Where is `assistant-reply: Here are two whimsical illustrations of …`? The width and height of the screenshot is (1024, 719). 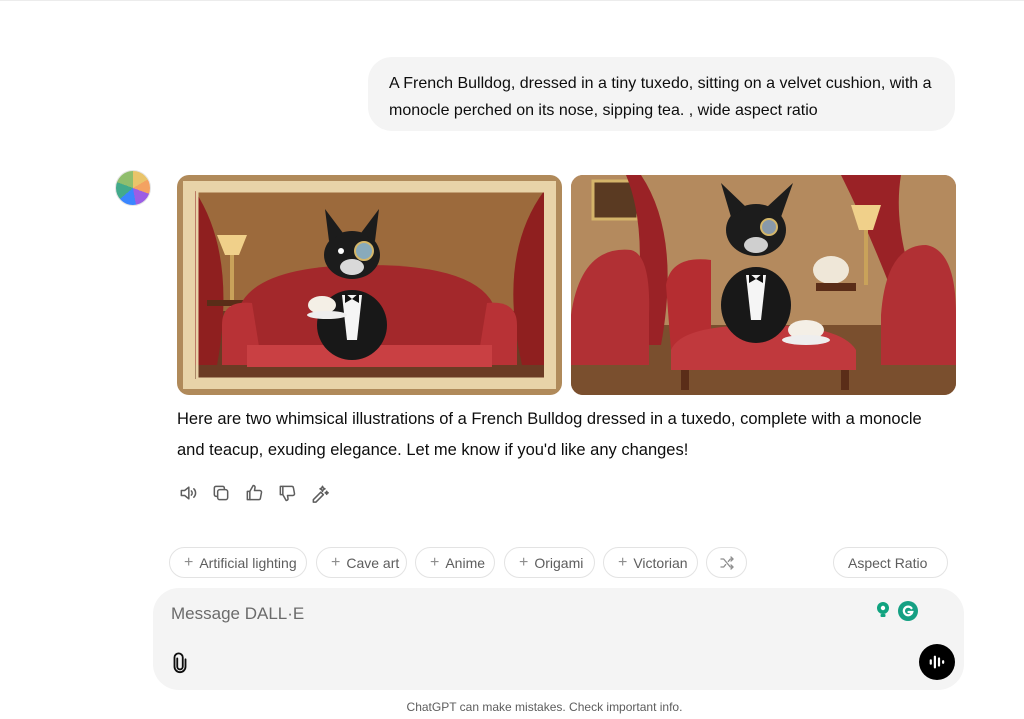
assistant-reply: Here are two whimsical illustrations of … is located at coordinates (549, 434).